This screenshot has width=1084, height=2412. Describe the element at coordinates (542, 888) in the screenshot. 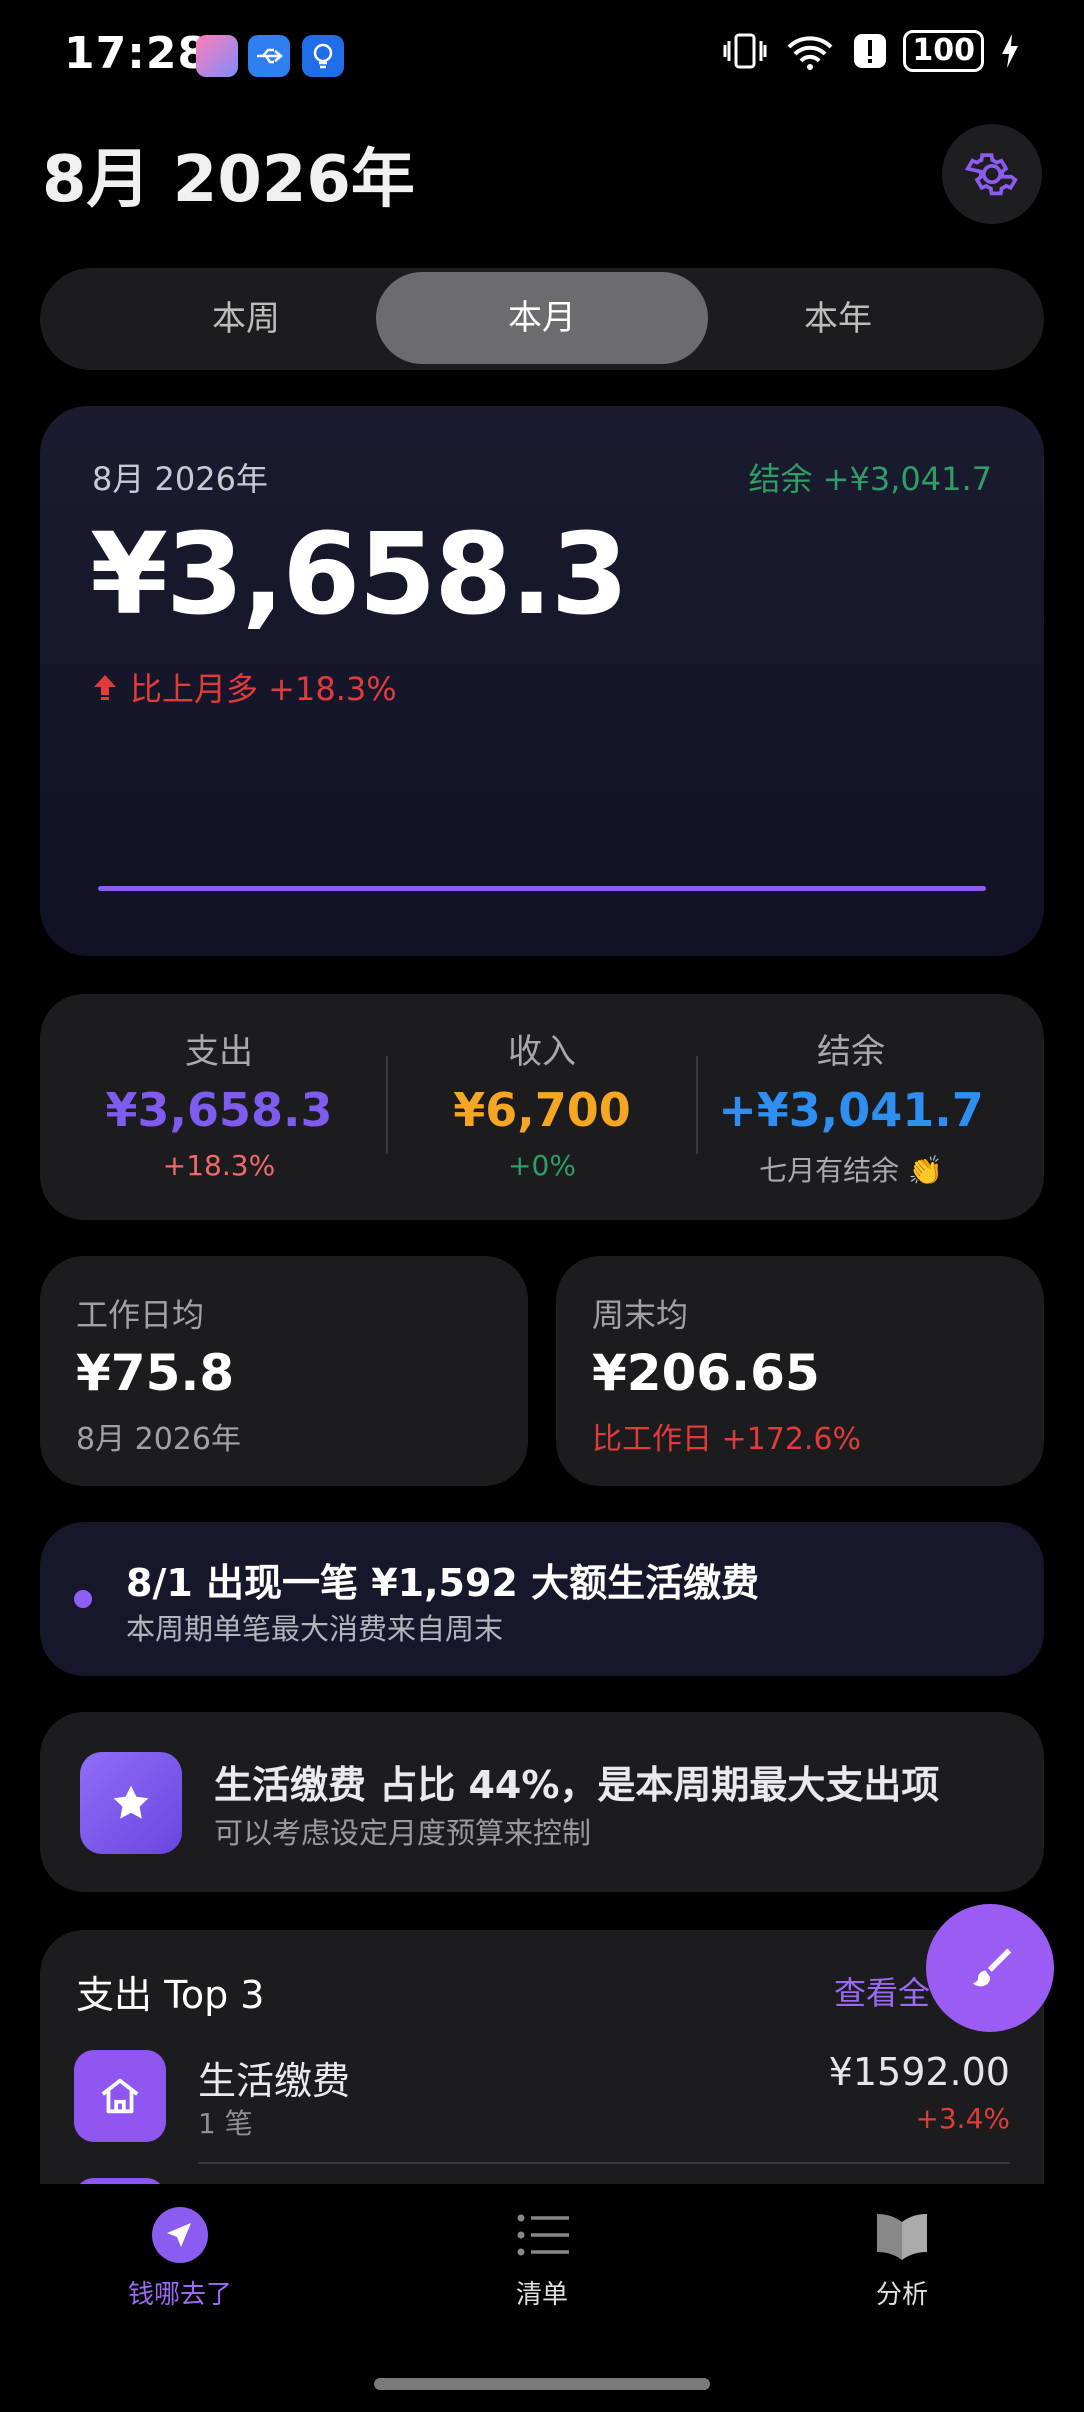

I see `trend-line` at that location.